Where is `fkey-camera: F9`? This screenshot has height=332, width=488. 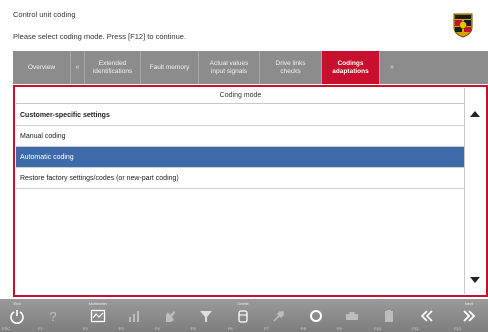 fkey-camera: F9 is located at coordinates (352, 315).